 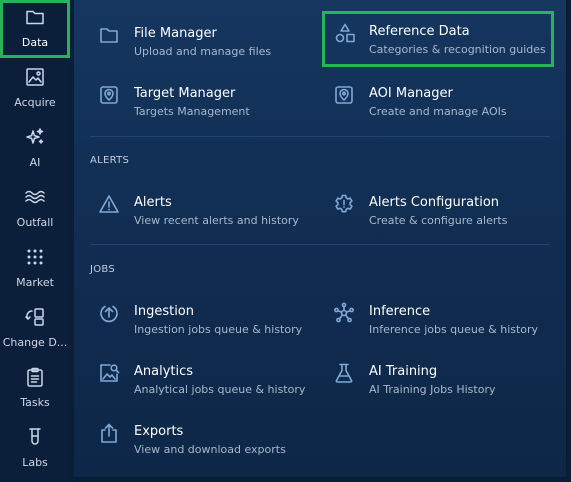 What do you see at coordinates (164, 371) in the screenshot?
I see `menu-item-title: Analytics` at bounding box center [164, 371].